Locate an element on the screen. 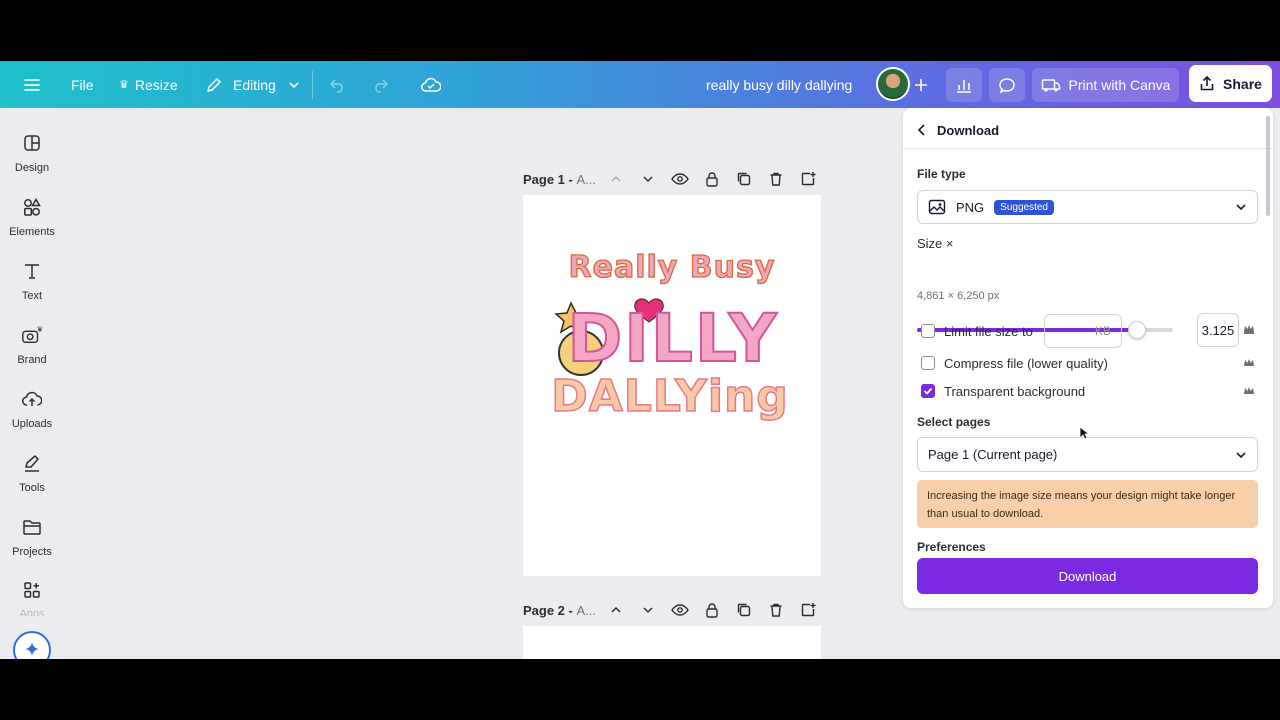  transparent-background-checkbox is located at coordinates (928, 391).